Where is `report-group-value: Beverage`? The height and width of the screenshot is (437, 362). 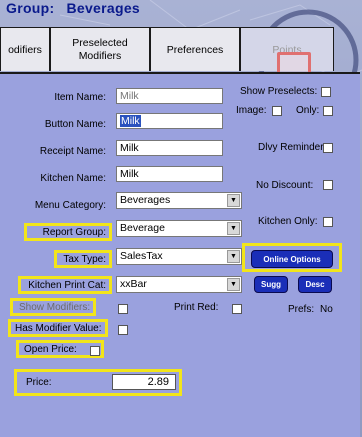
report-group-value: Beverage is located at coordinates (142, 228).